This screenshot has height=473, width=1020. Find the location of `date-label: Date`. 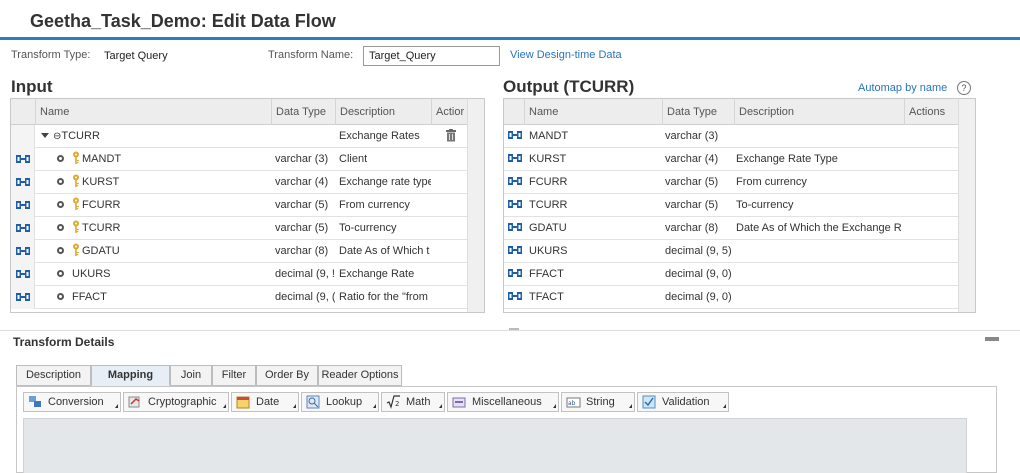

date-label: Date is located at coordinates (268, 402).